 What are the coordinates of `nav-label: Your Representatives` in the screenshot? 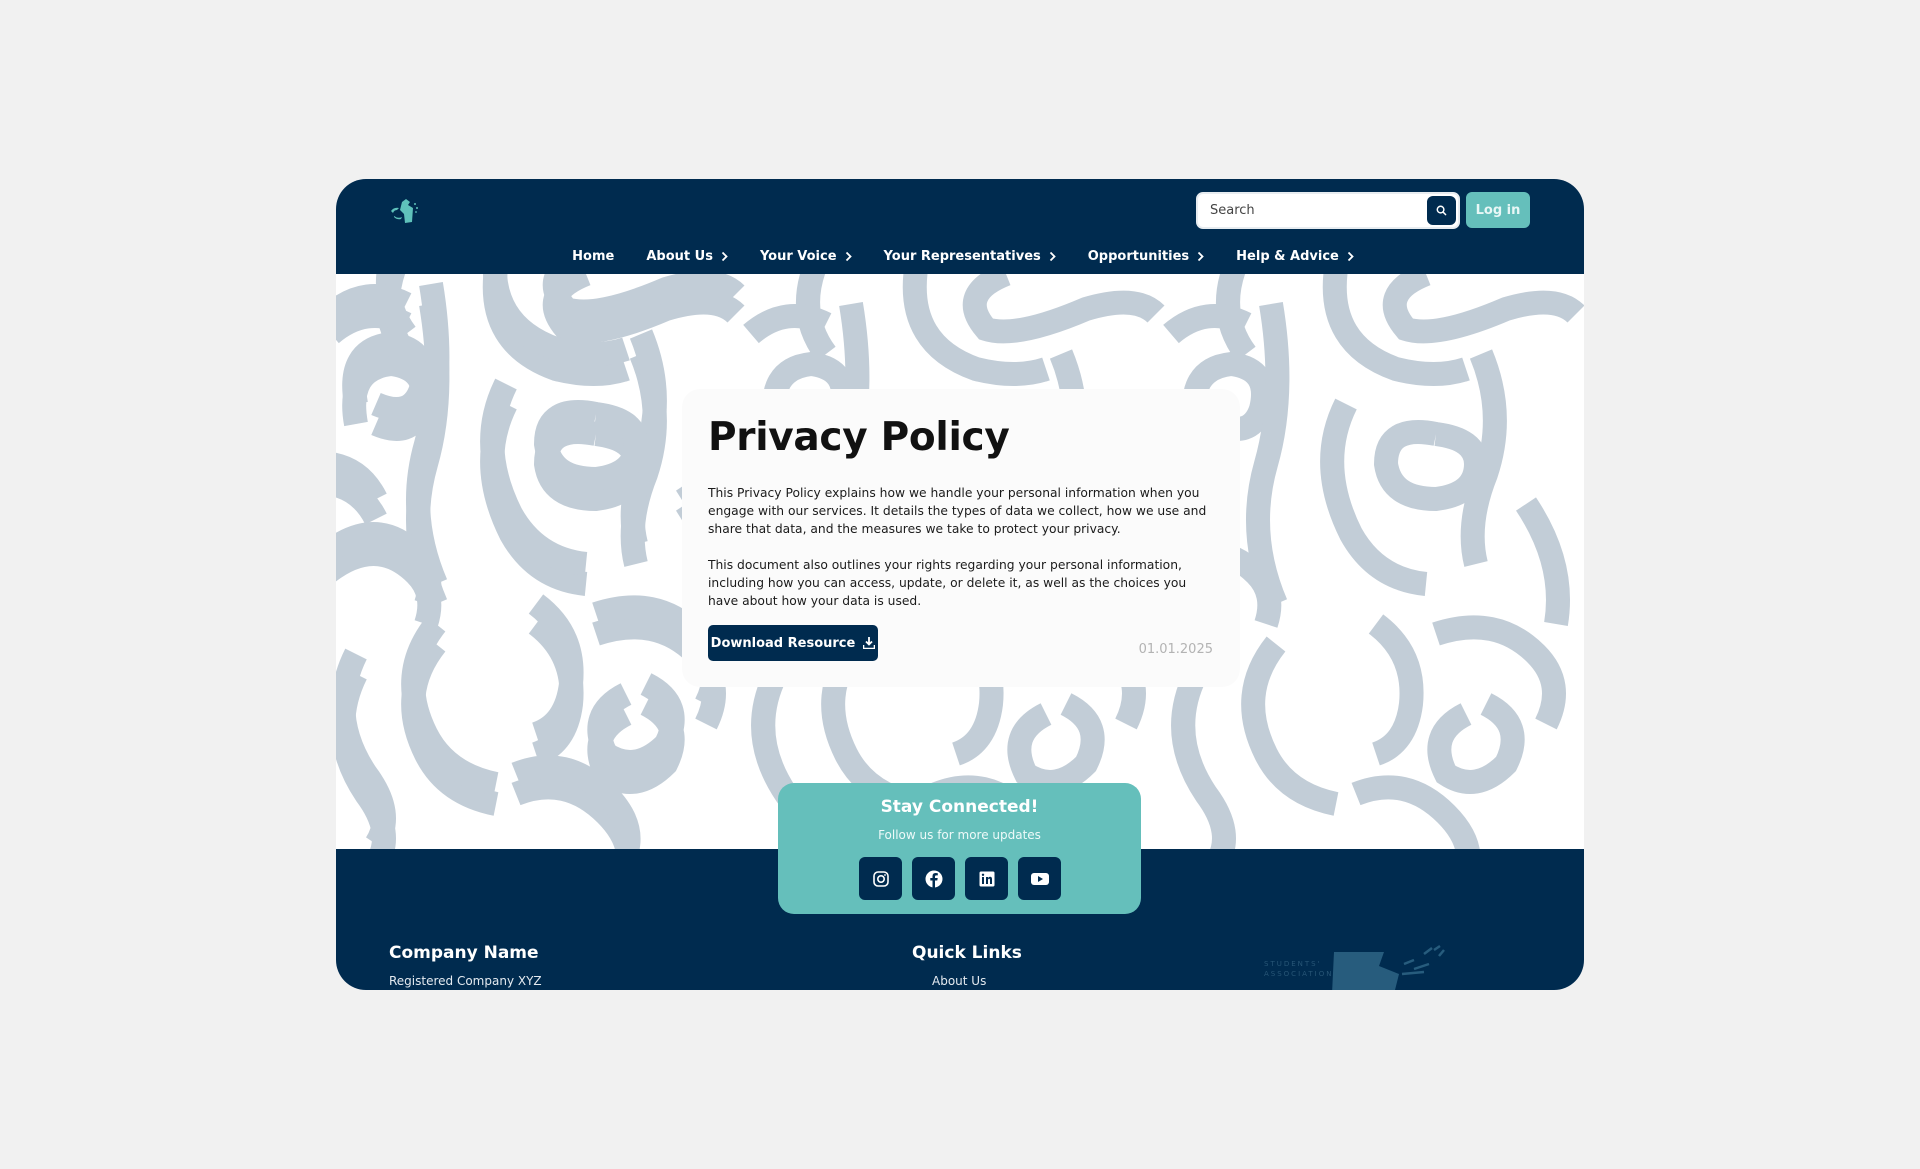 It's located at (962, 256).